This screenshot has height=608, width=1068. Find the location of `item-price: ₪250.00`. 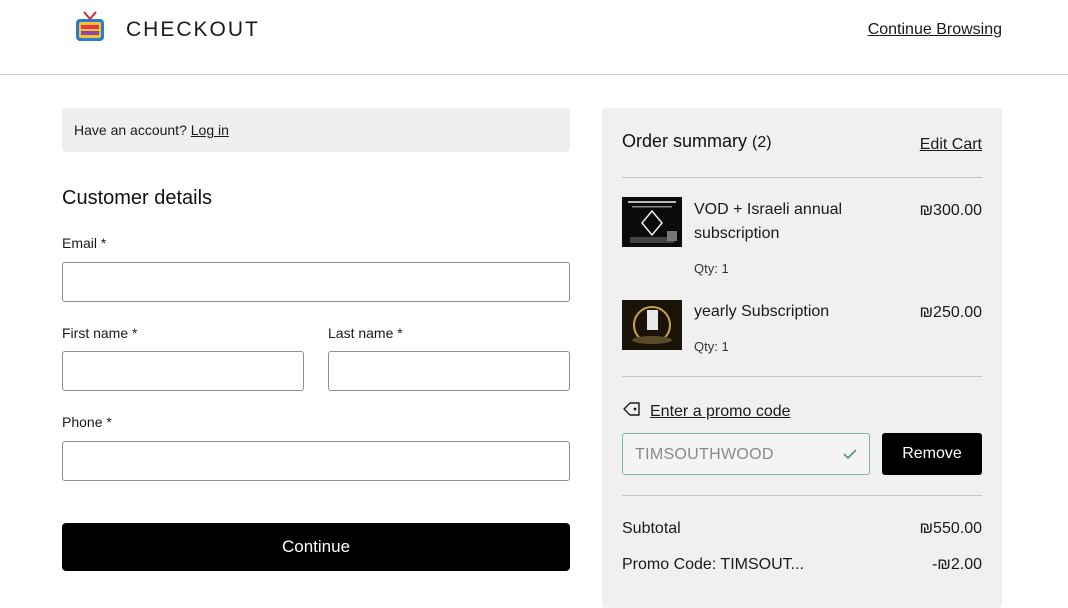

item-price: ₪250.00 is located at coordinates (950, 312).